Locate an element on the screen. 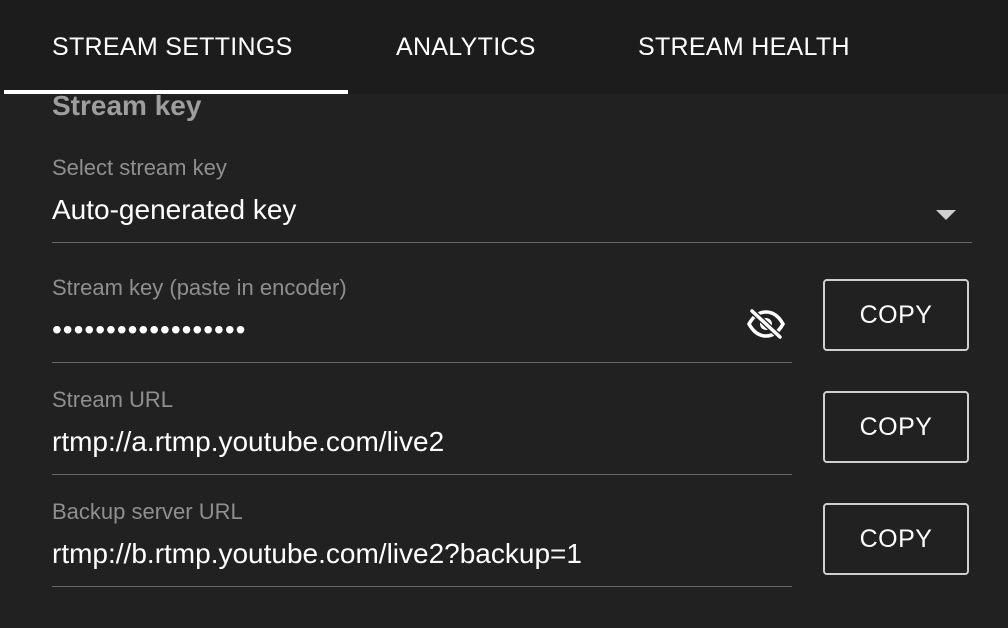  section-title: Stream key is located at coordinates (127, 105).